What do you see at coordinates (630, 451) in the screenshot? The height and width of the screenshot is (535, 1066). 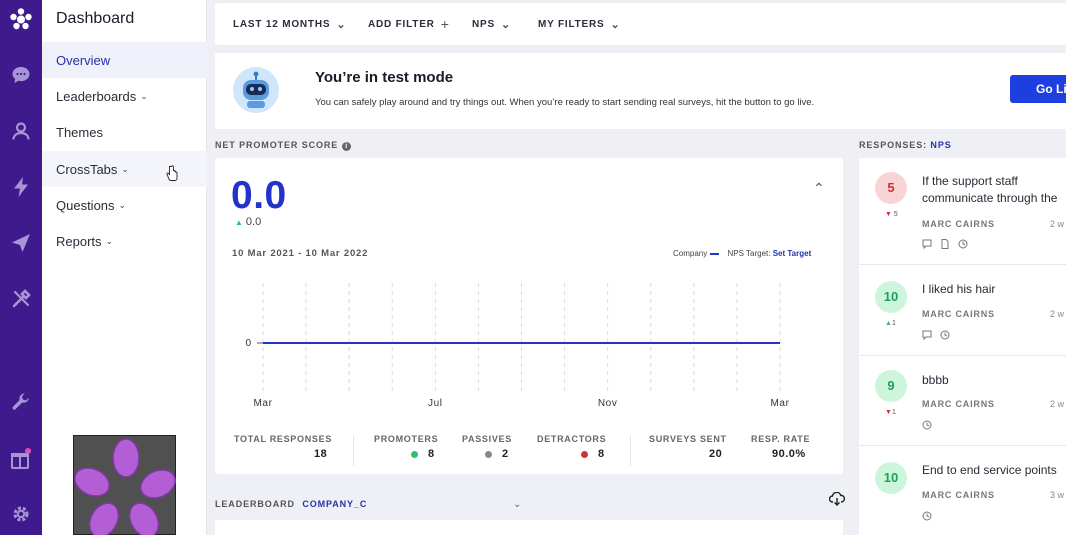 I see `stat-divider` at bounding box center [630, 451].